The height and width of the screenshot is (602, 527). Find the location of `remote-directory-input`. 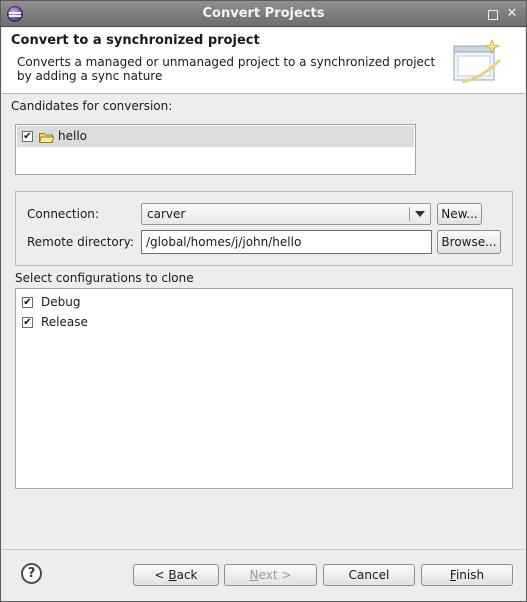

remote-directory-input is located at coordinates (286, 242).